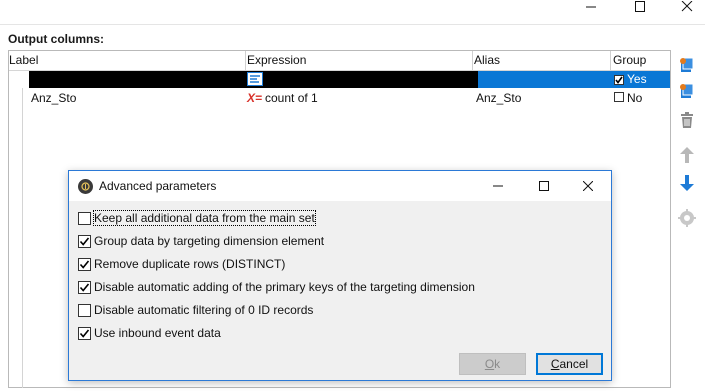  I want to click on ok-button: Ok, so click(492, 364).